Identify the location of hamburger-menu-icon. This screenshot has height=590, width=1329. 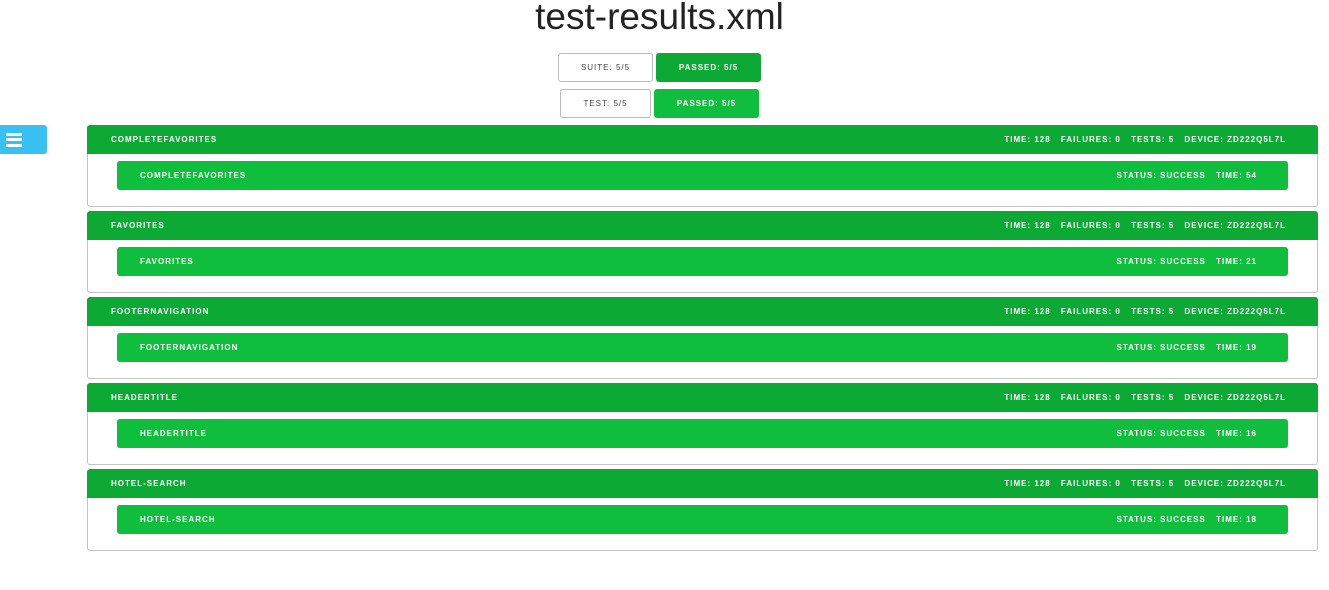
(14, 139).